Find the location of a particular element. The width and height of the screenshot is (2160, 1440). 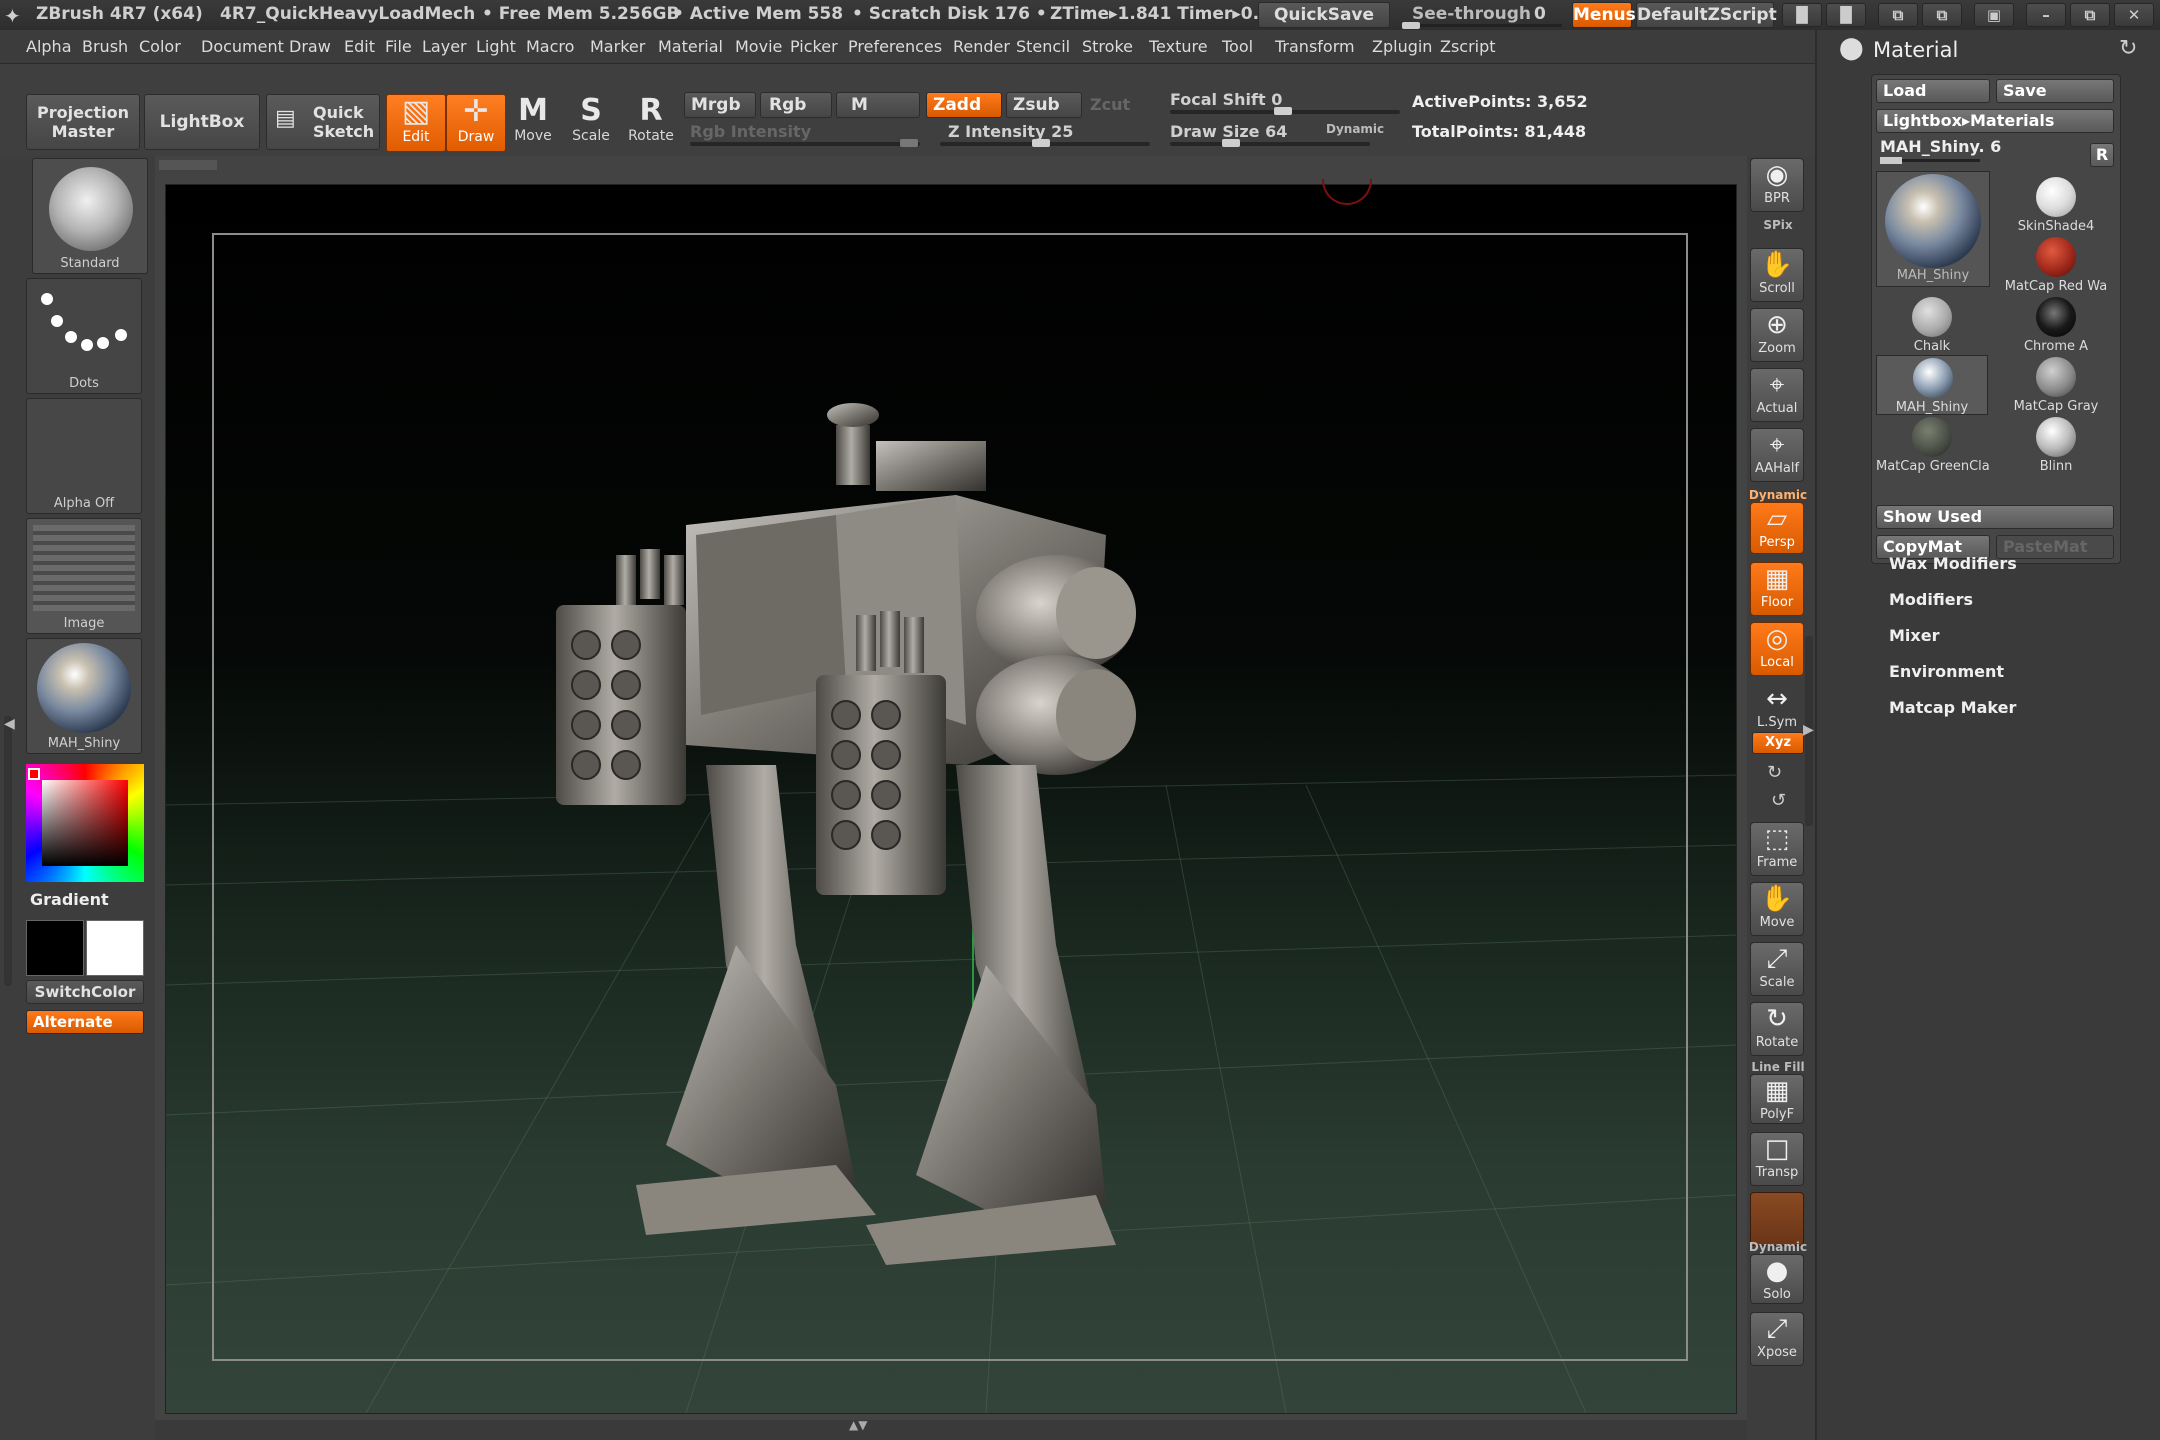

rgb-button: Rgb is located at coordinates (796, 105).